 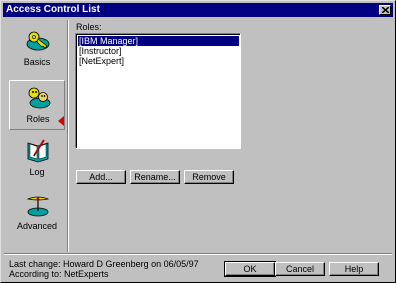 I want to click on sidebar: Basics Roles Log Advanced, so click(x=36, y=136).